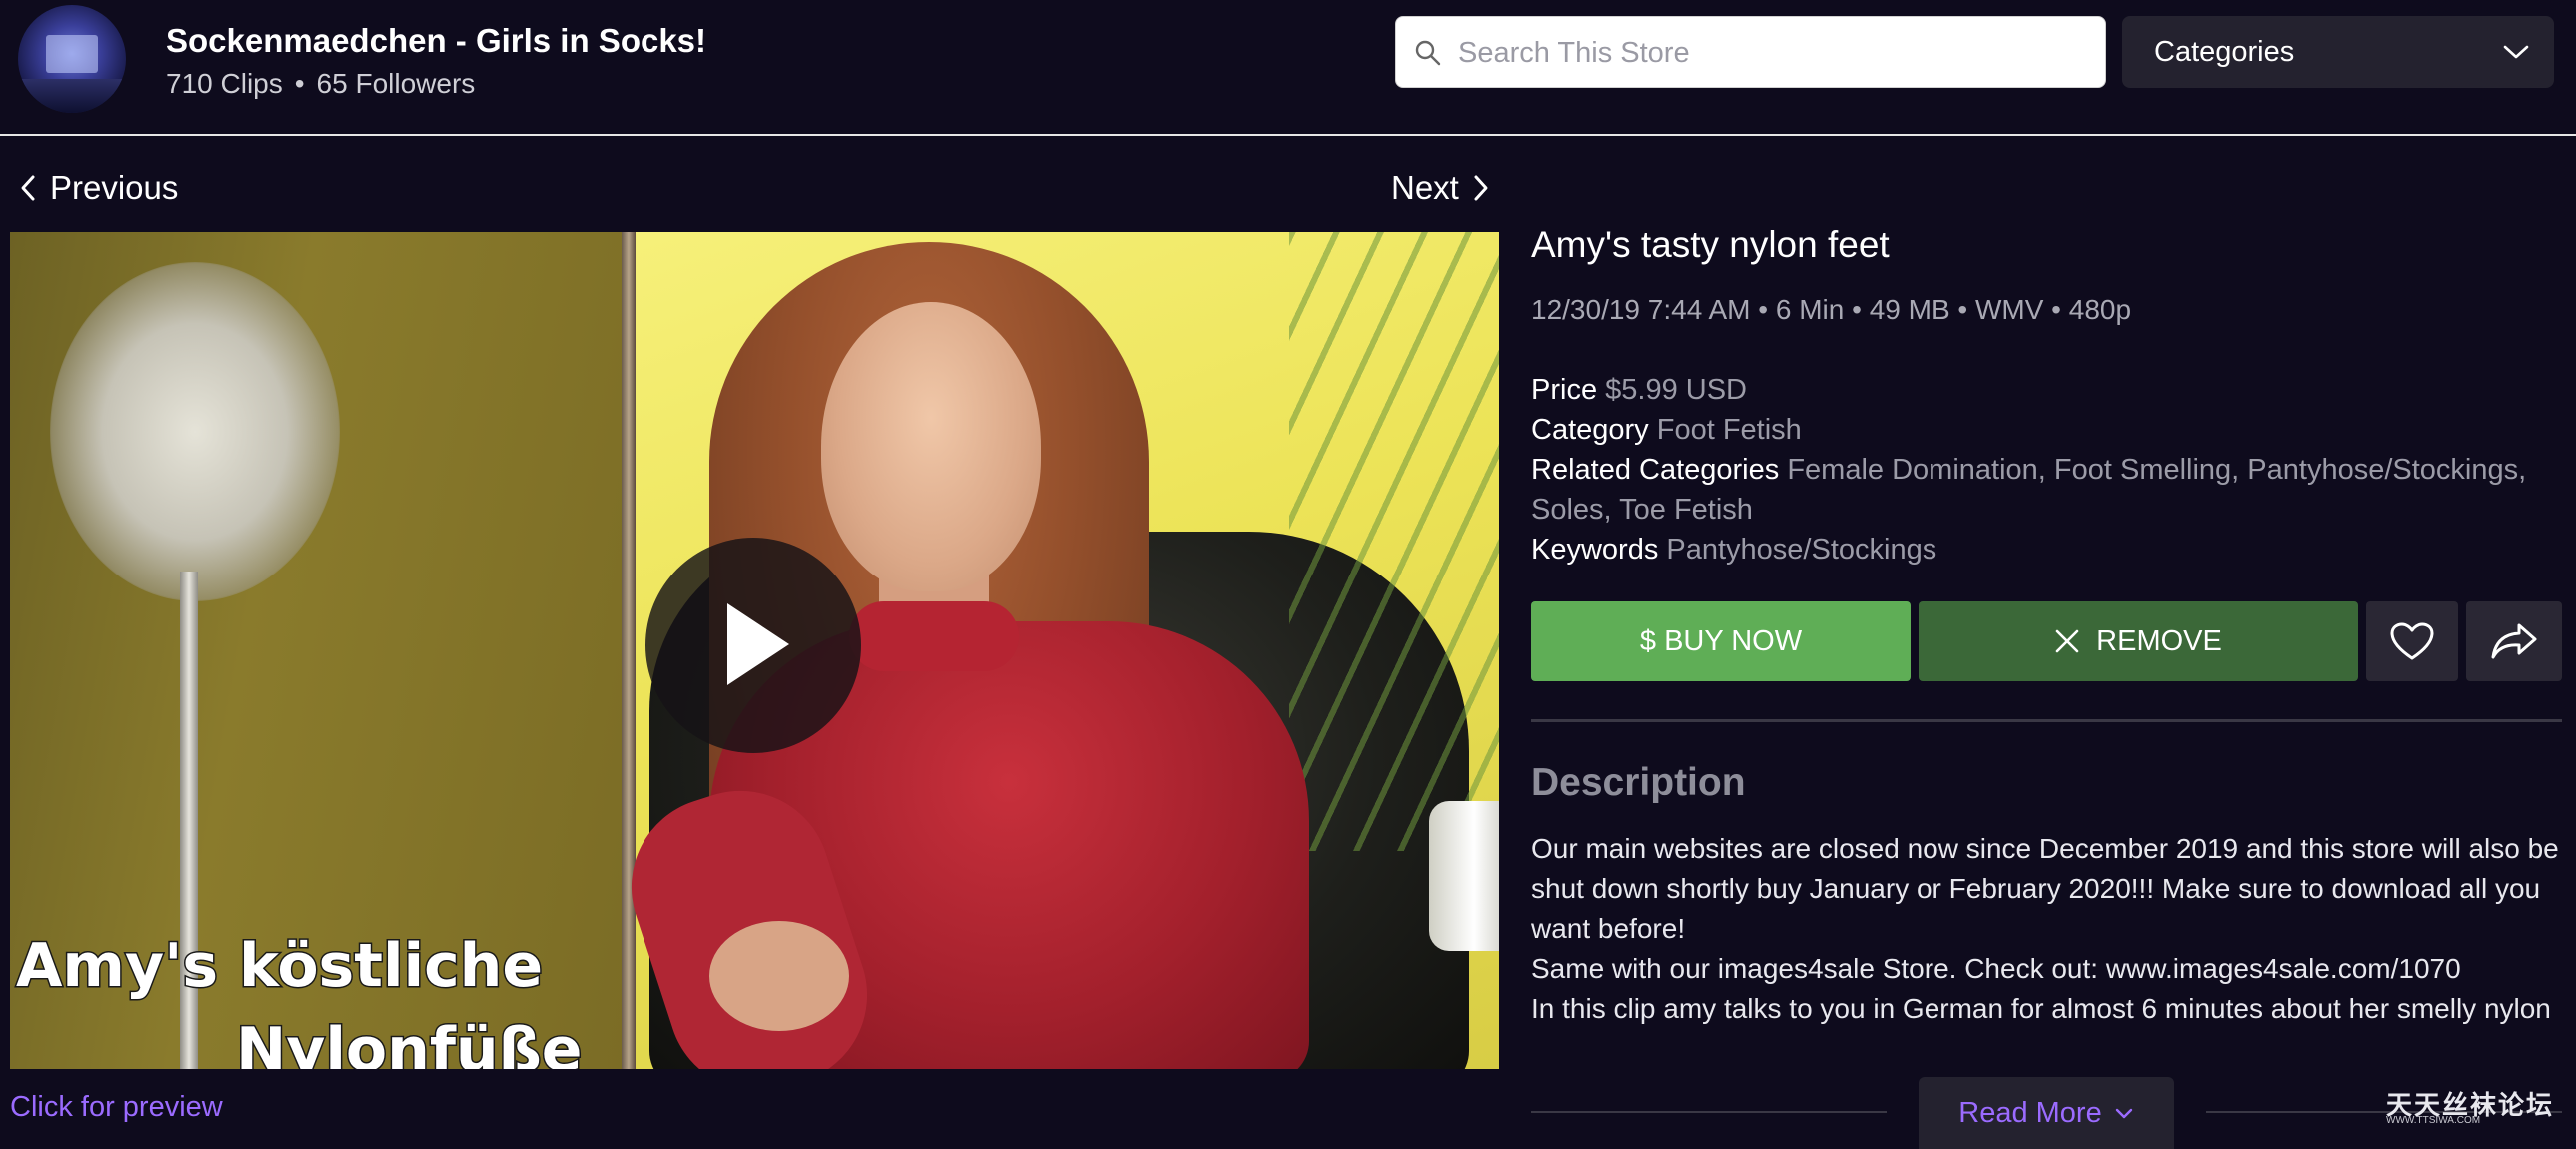  I want to click on buy-now-label: $ BUY NOW, so click(1721, 640).